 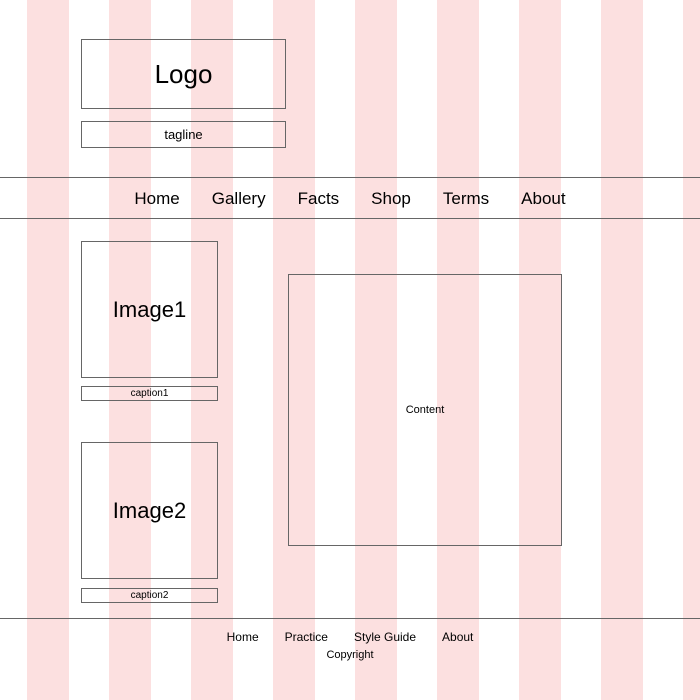 I want to click on image2-label: Image2, so click(x=149, y=510).